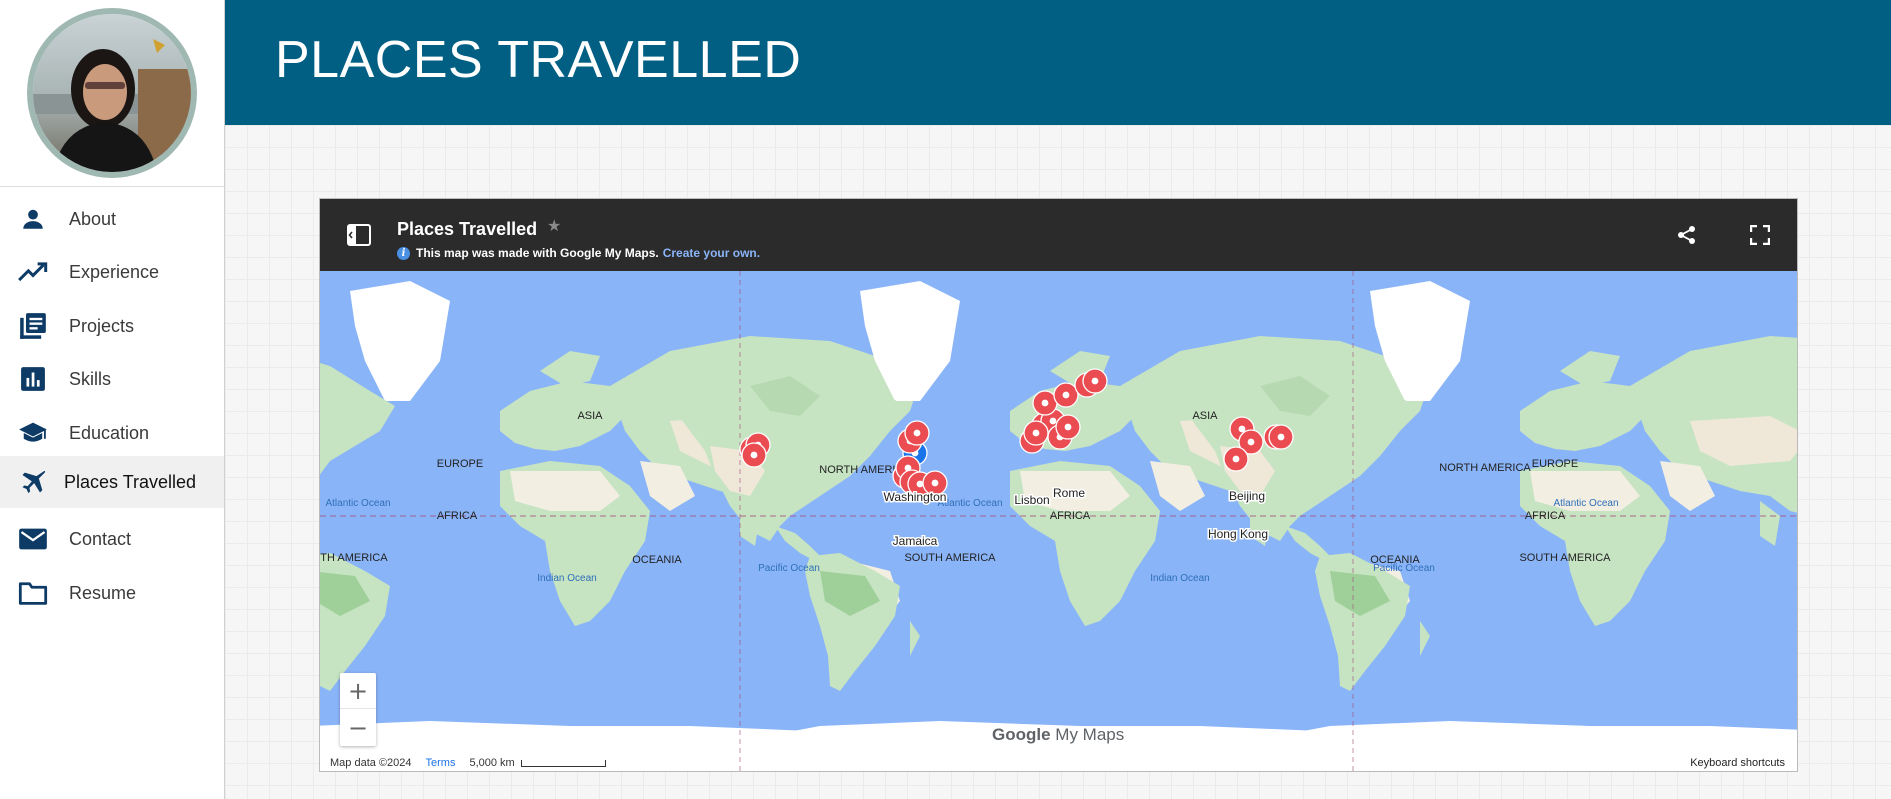 The width and height of the screenshot is (1891, 799). What do you see at coordinates (1737, 763) in the screenshot?
I see `keyboard-shortcuts-button: Keyboard shortcuts` at bounding box center [1737, 763].